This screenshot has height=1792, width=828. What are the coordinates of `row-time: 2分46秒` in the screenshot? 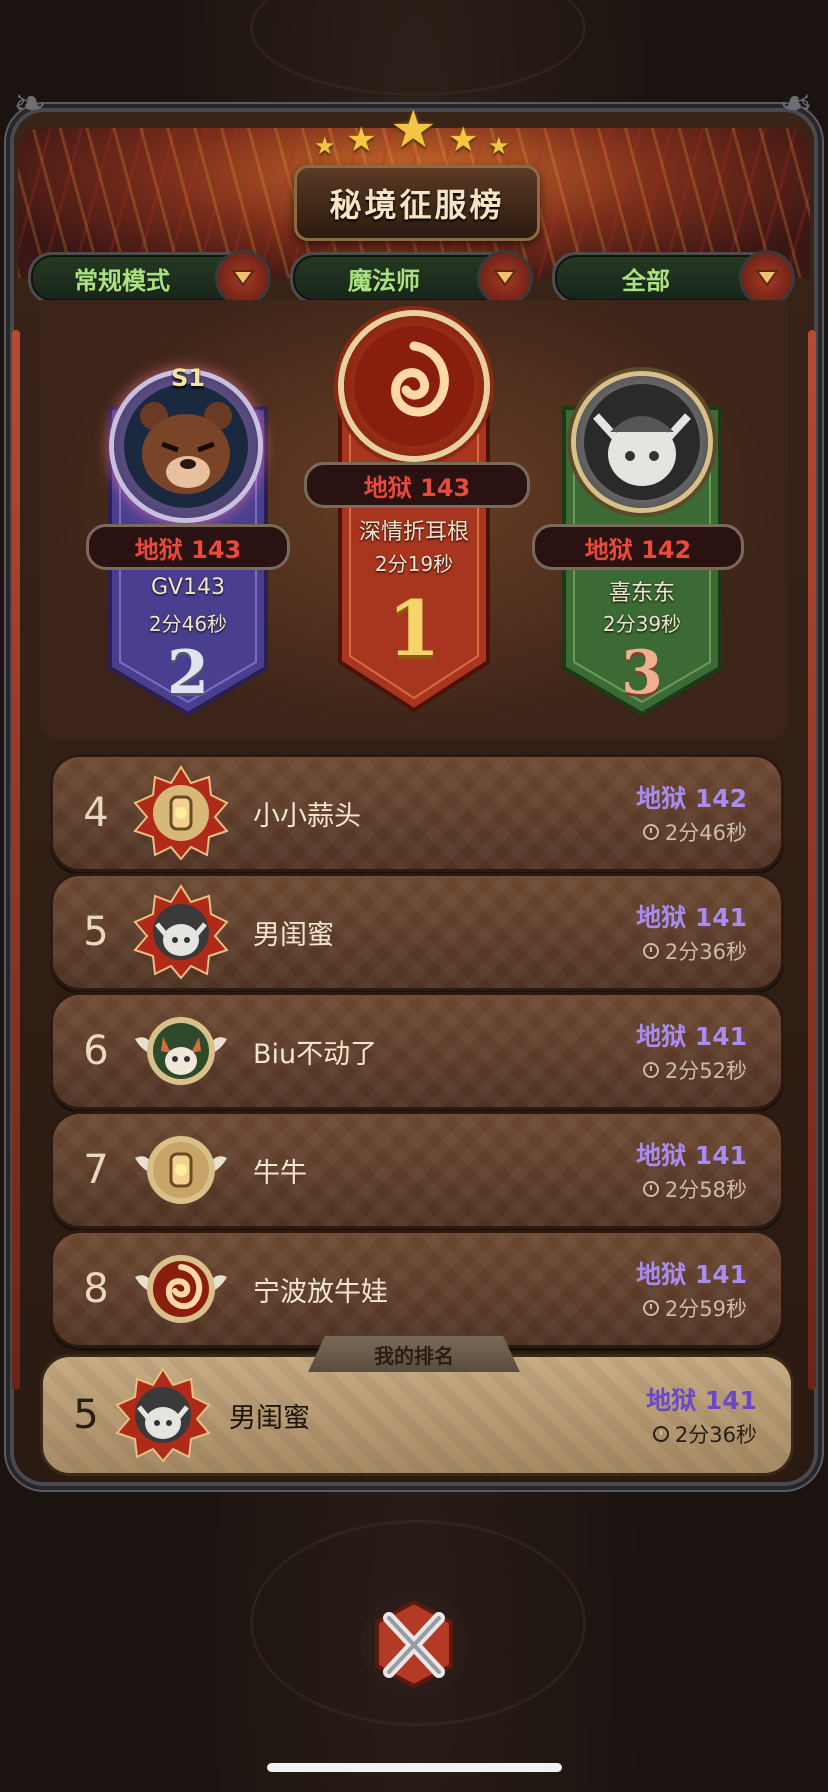 It's located at (694, 832).